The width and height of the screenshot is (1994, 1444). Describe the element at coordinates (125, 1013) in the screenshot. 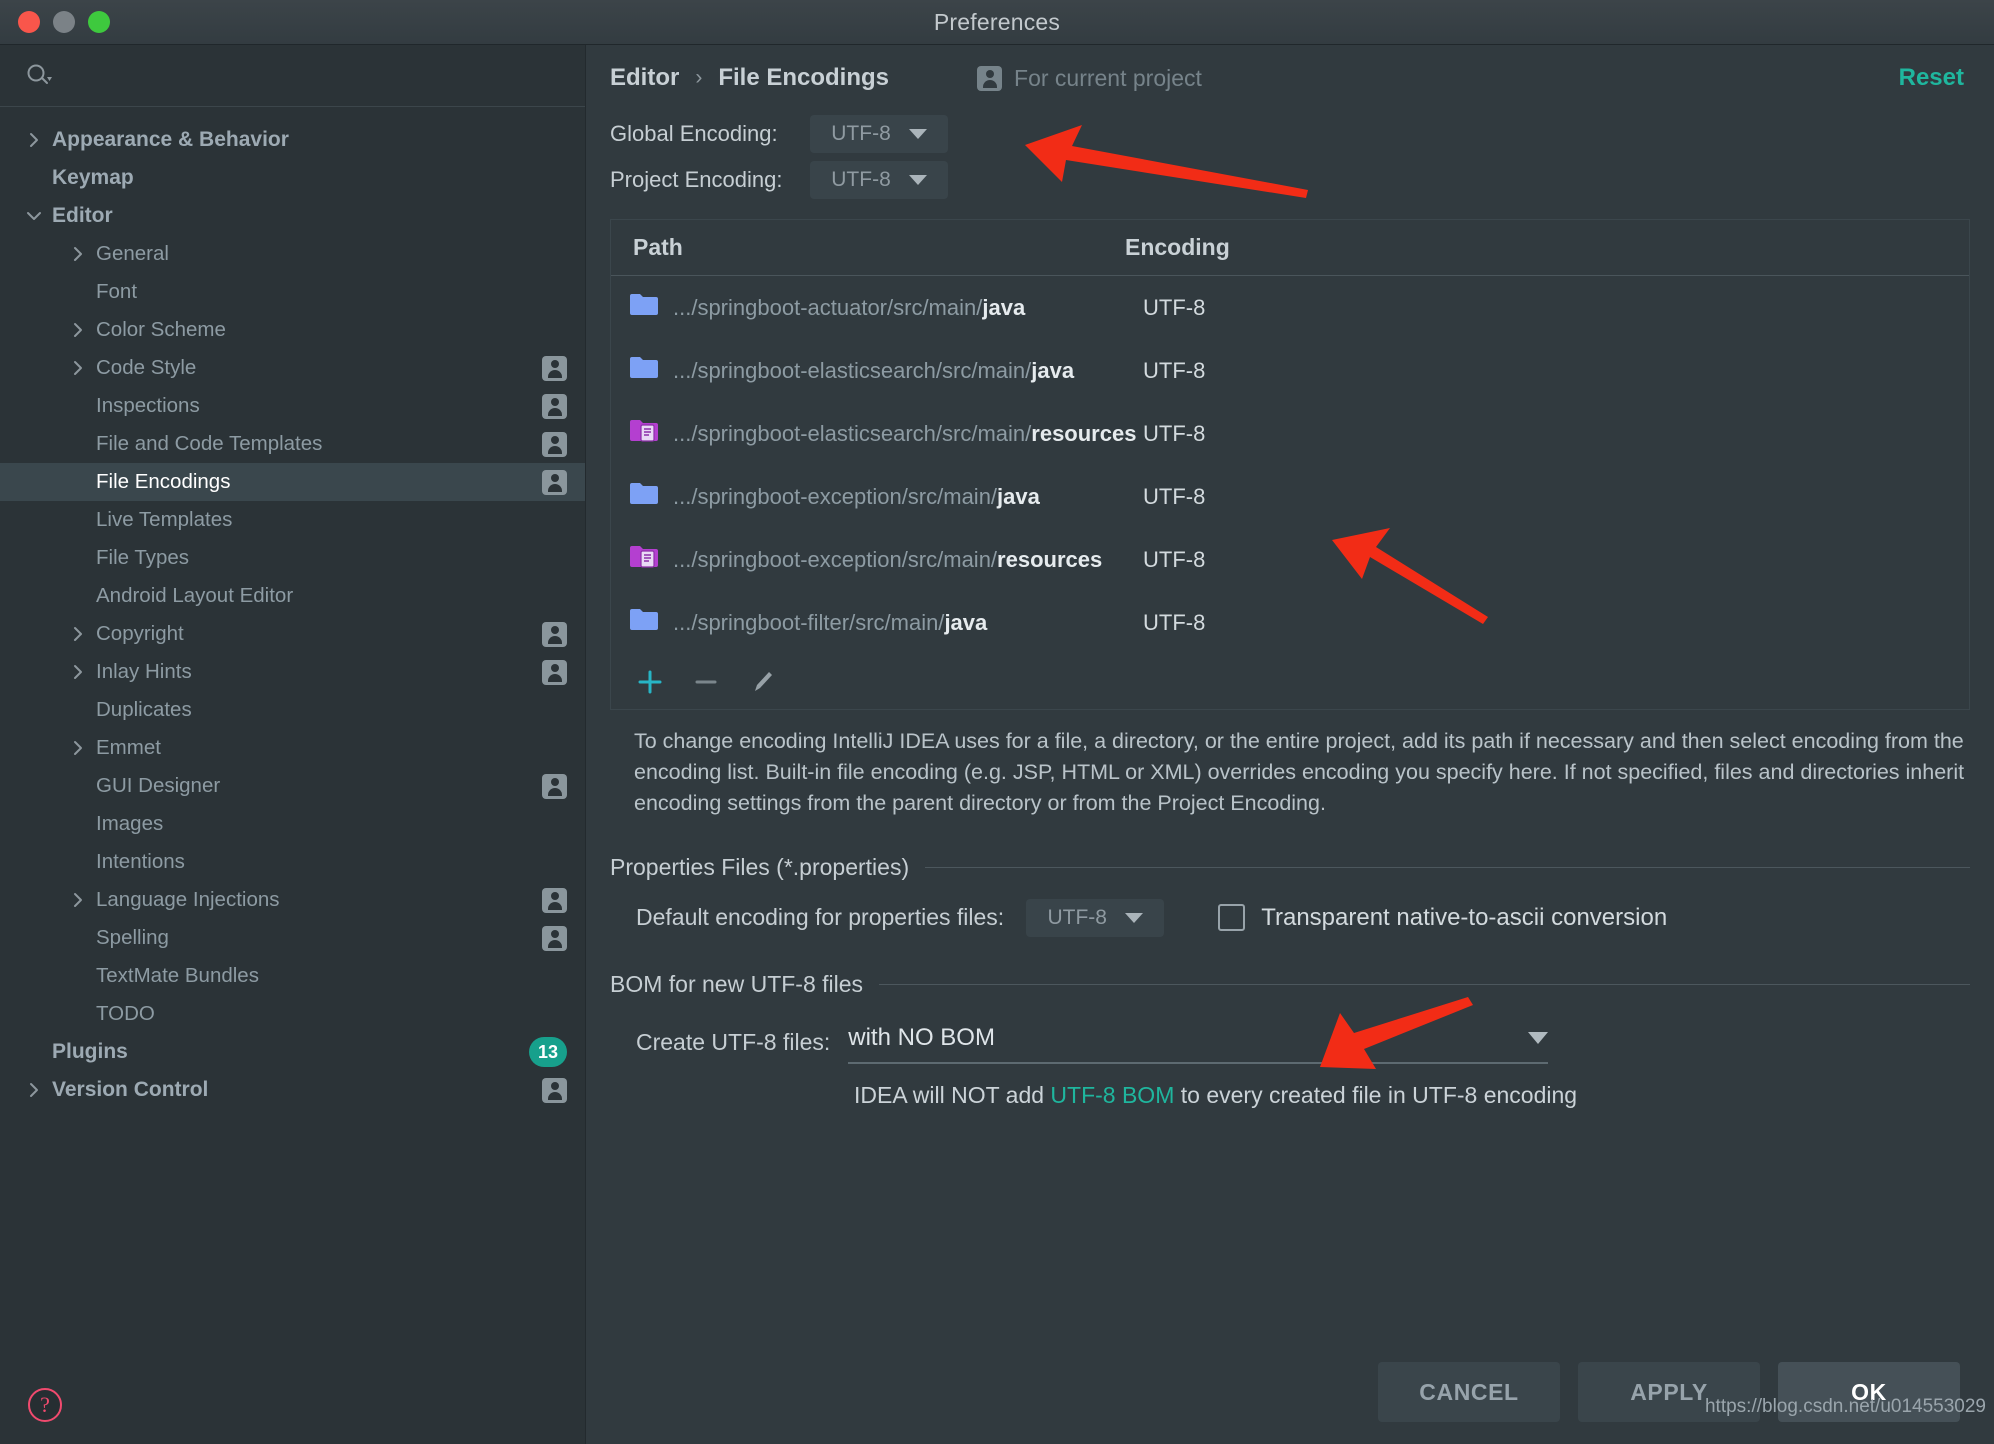

I see `sidebar-item-label: TODO` at that location.